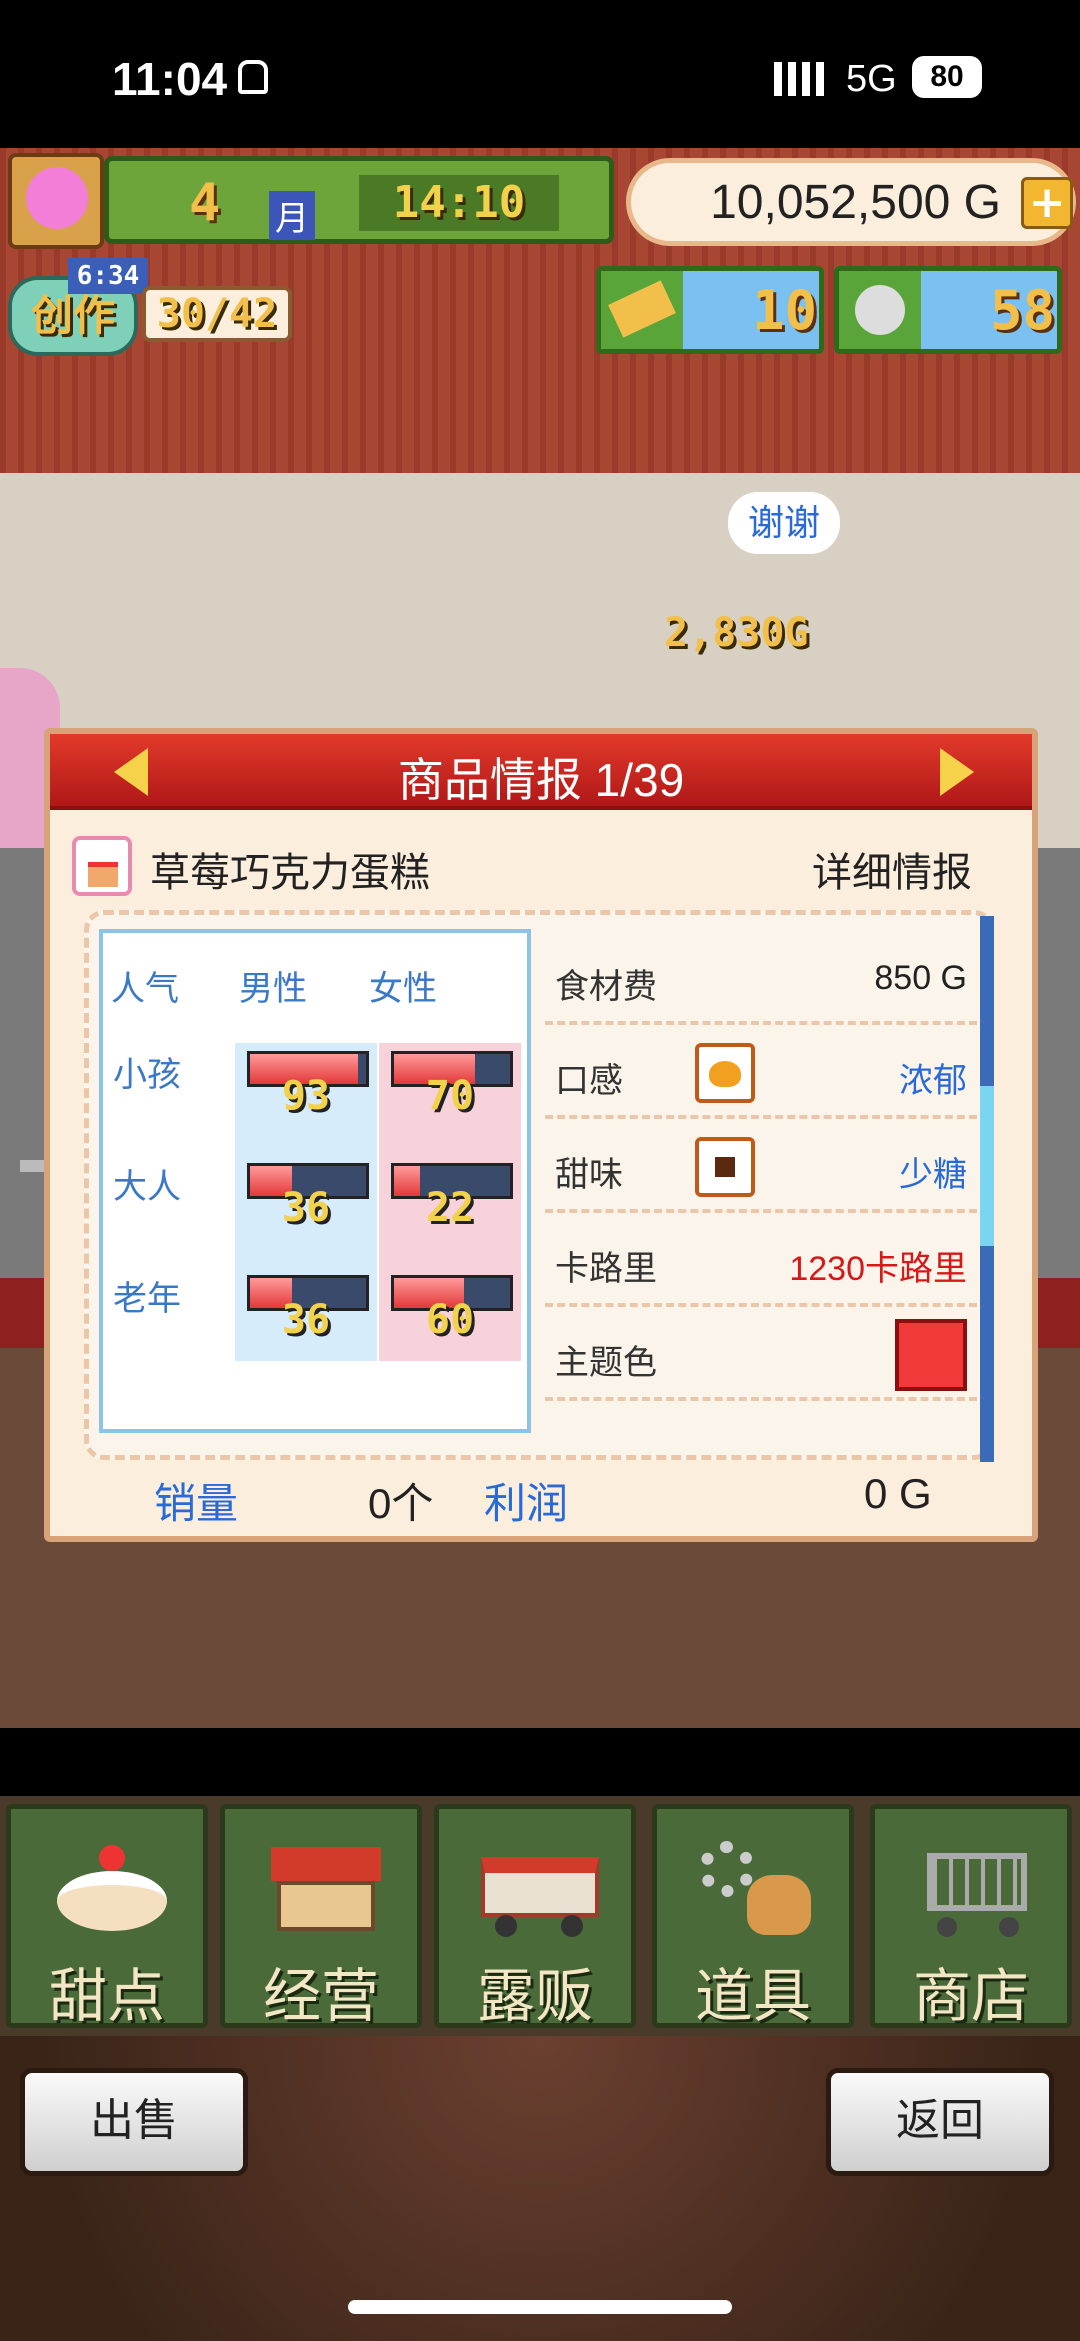 This screenshot has width=1080, height=2341. I want to click on speech-bubble: 谢谢, so click(784, 523).